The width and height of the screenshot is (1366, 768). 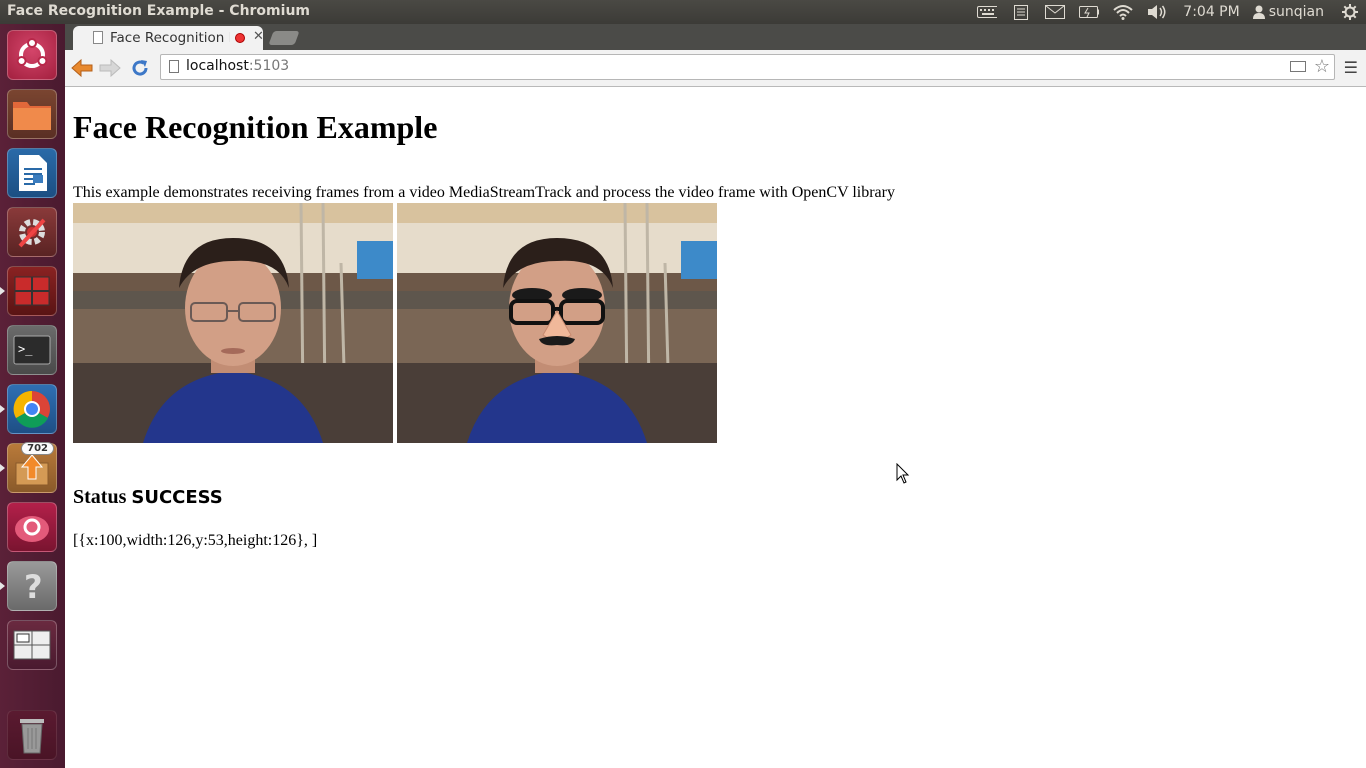 I want to click on workspaces-icon, so click(x=32, y=645).